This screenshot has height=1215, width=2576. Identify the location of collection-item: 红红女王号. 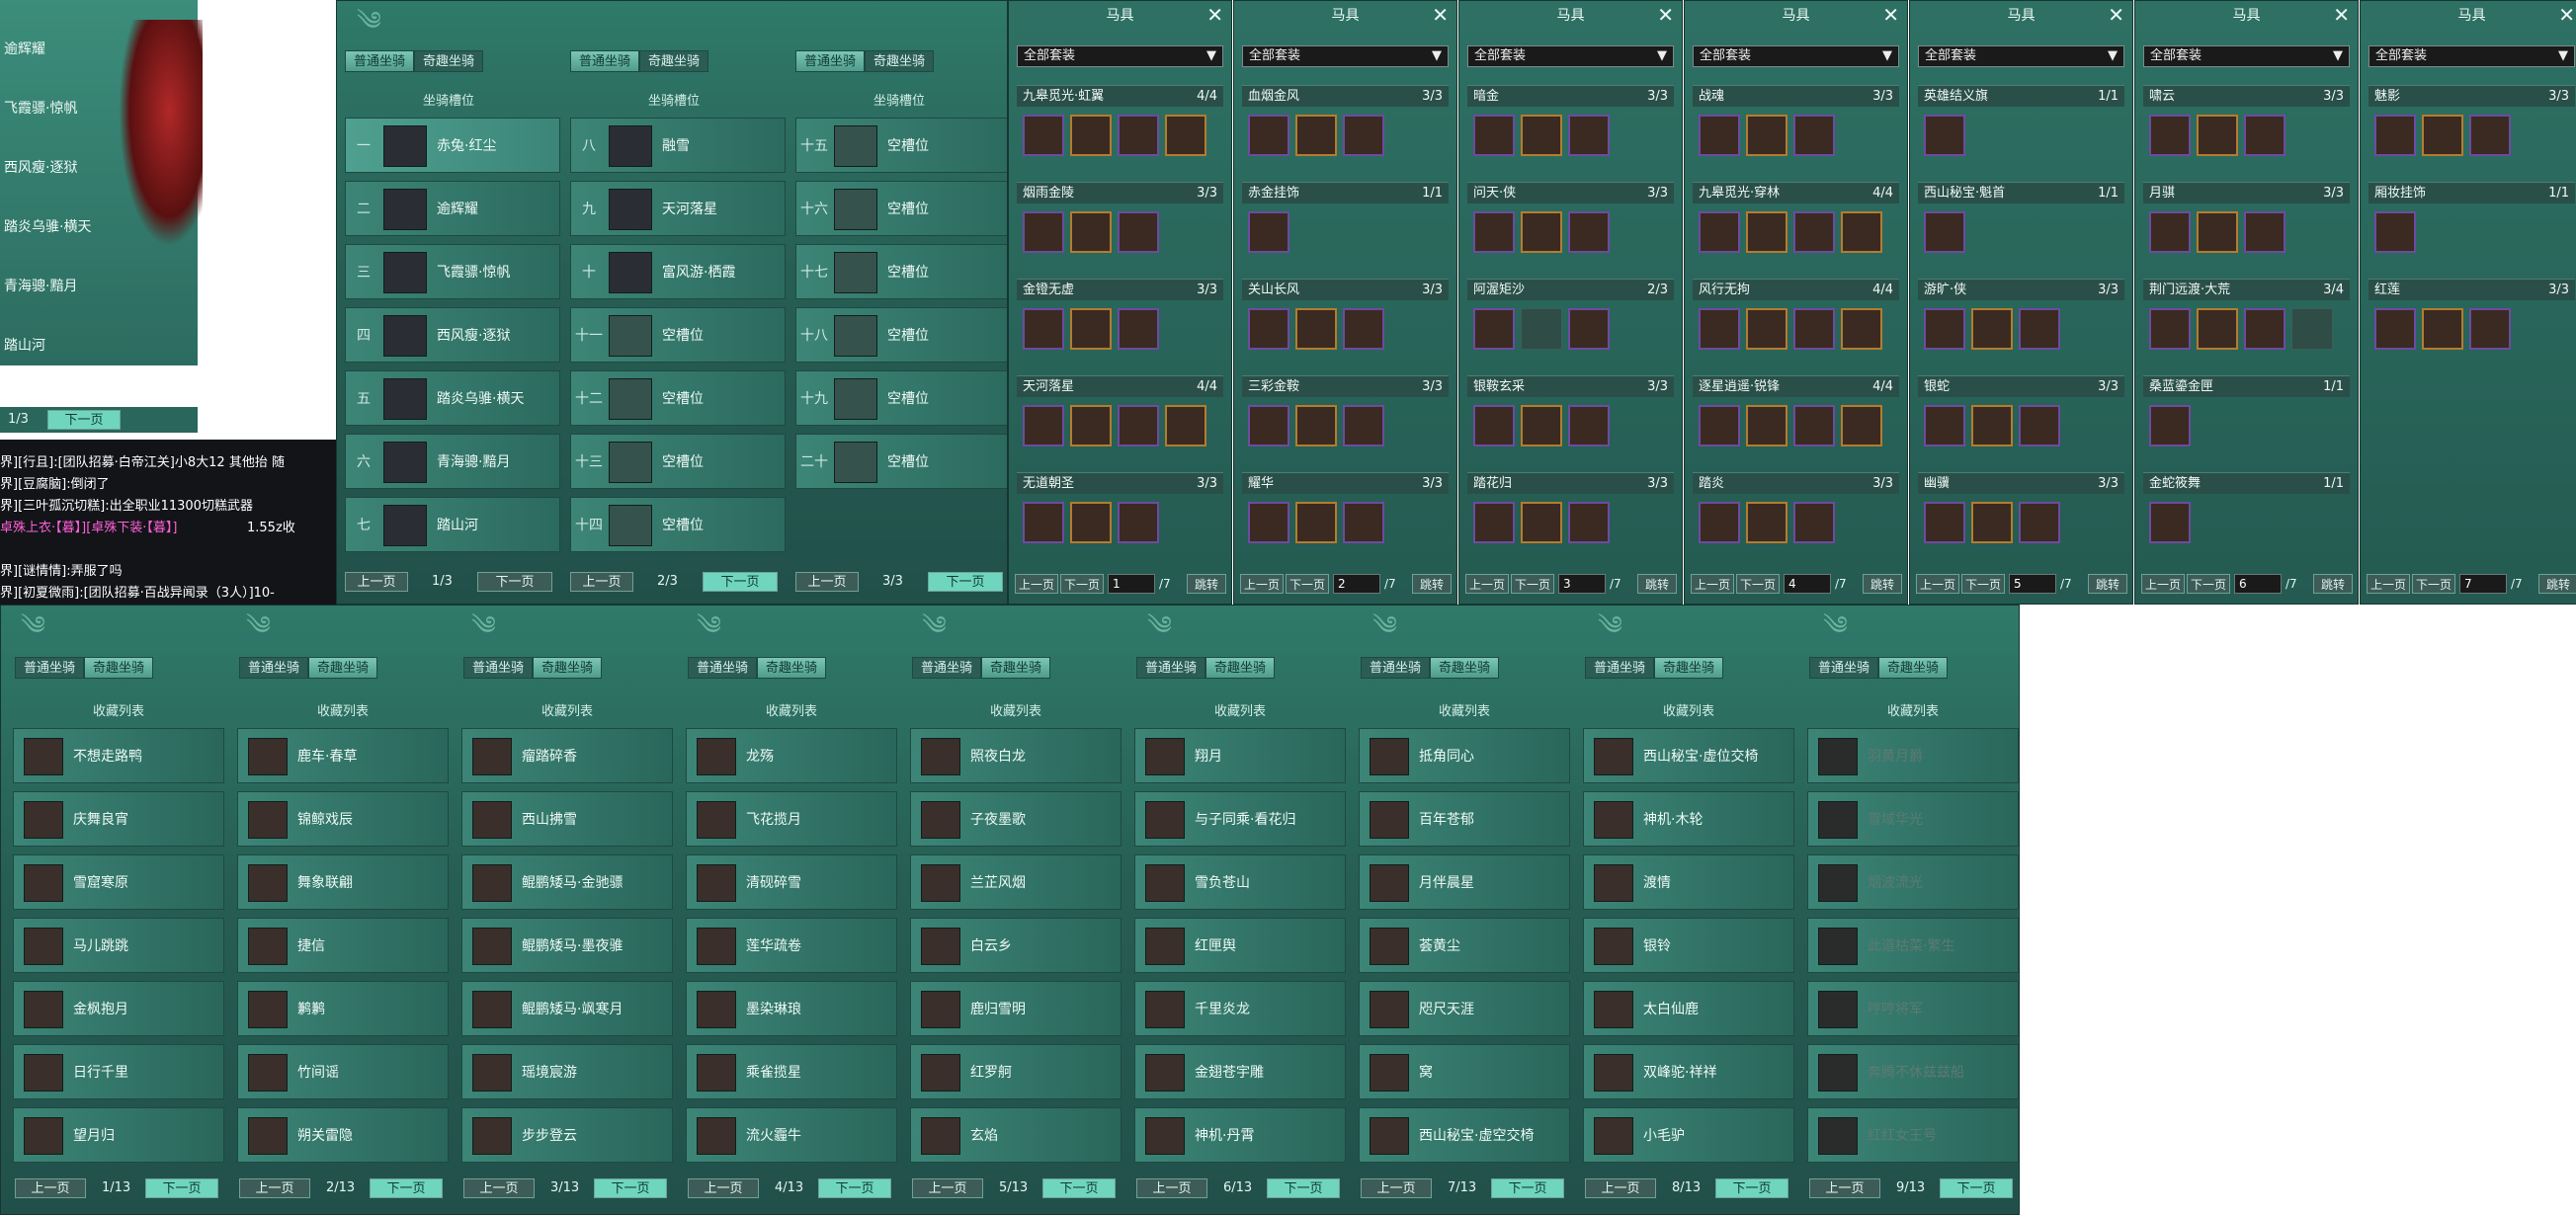
(1913, 1135).